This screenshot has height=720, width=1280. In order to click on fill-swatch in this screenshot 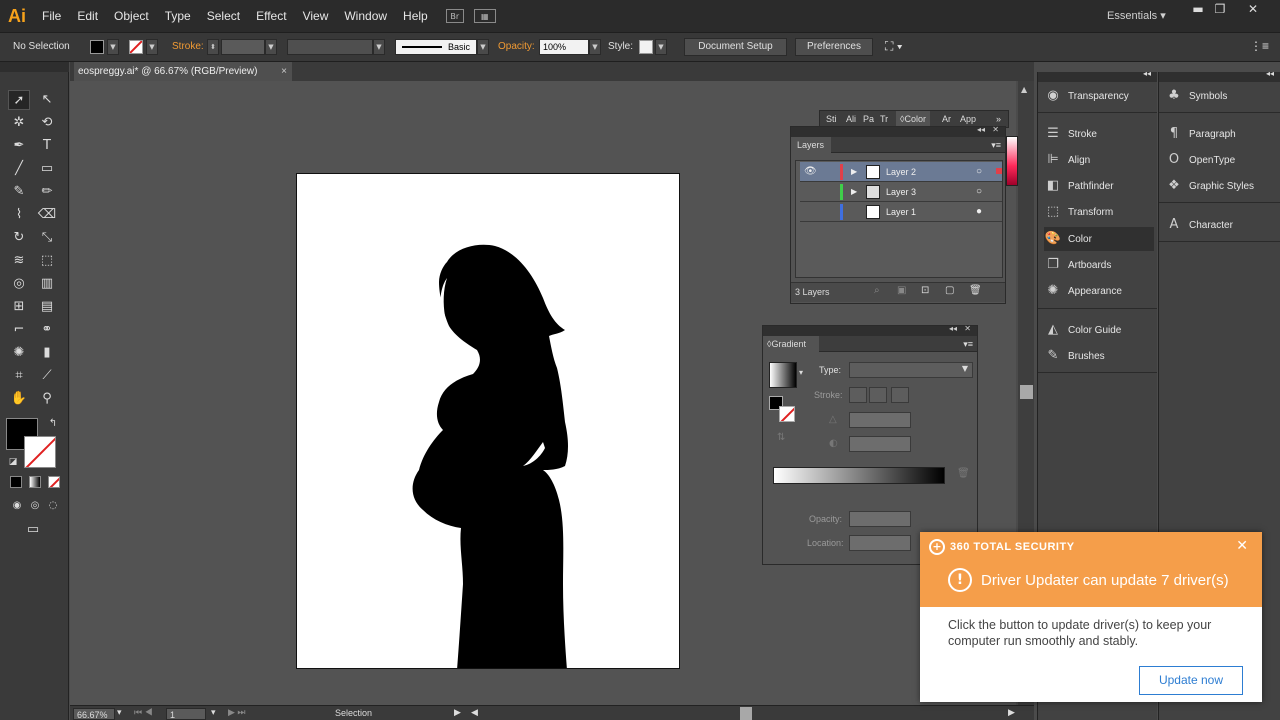, I will do `click(97, 47)`.